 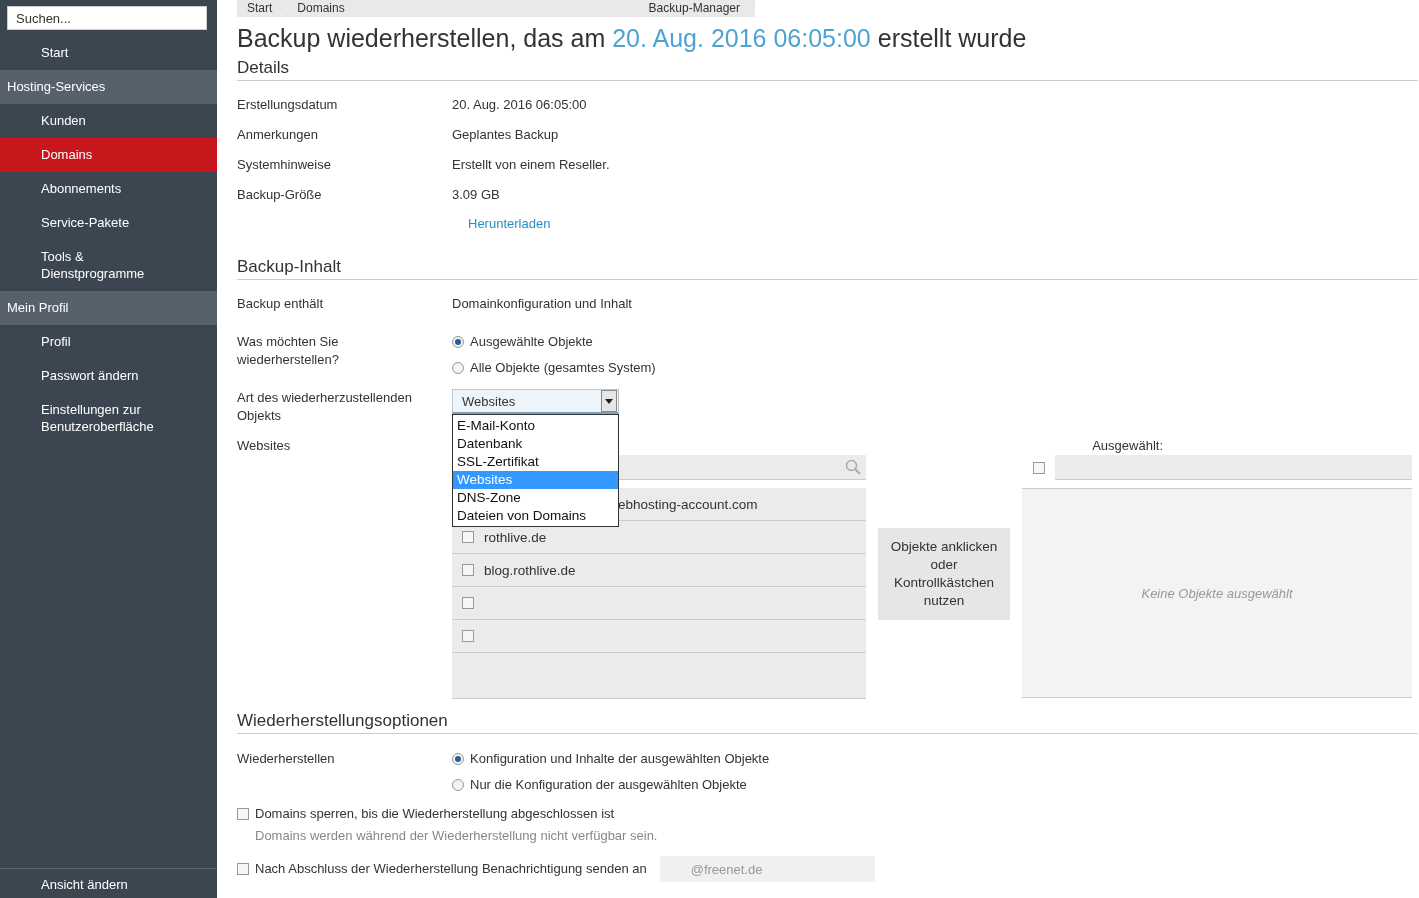 I want to click on nav-item: Tools & Dienstprogramme, so click(x=108, y=265).